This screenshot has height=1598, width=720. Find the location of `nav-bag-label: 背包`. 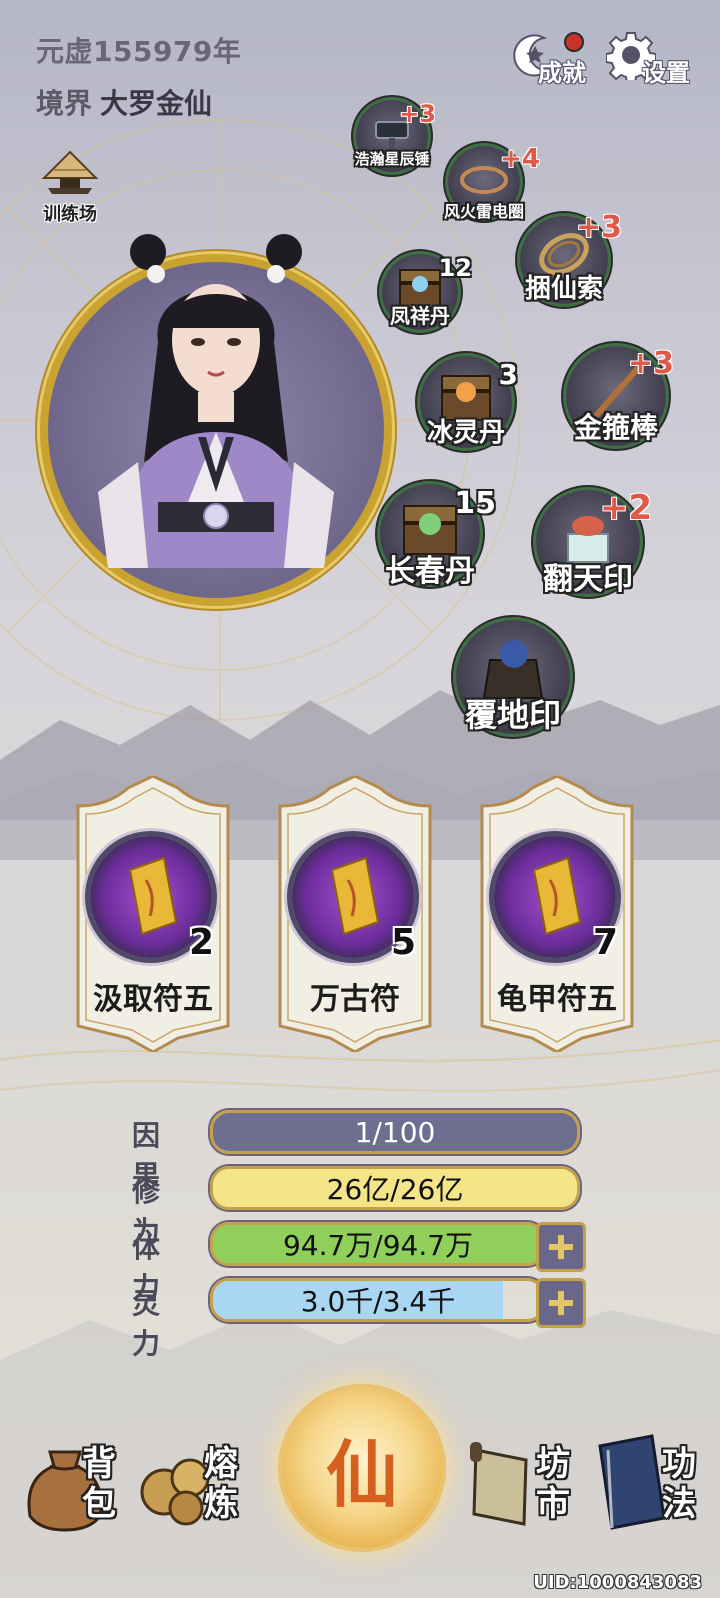

nav-bag-label: 背包 is located at coordinates (99, 1484).